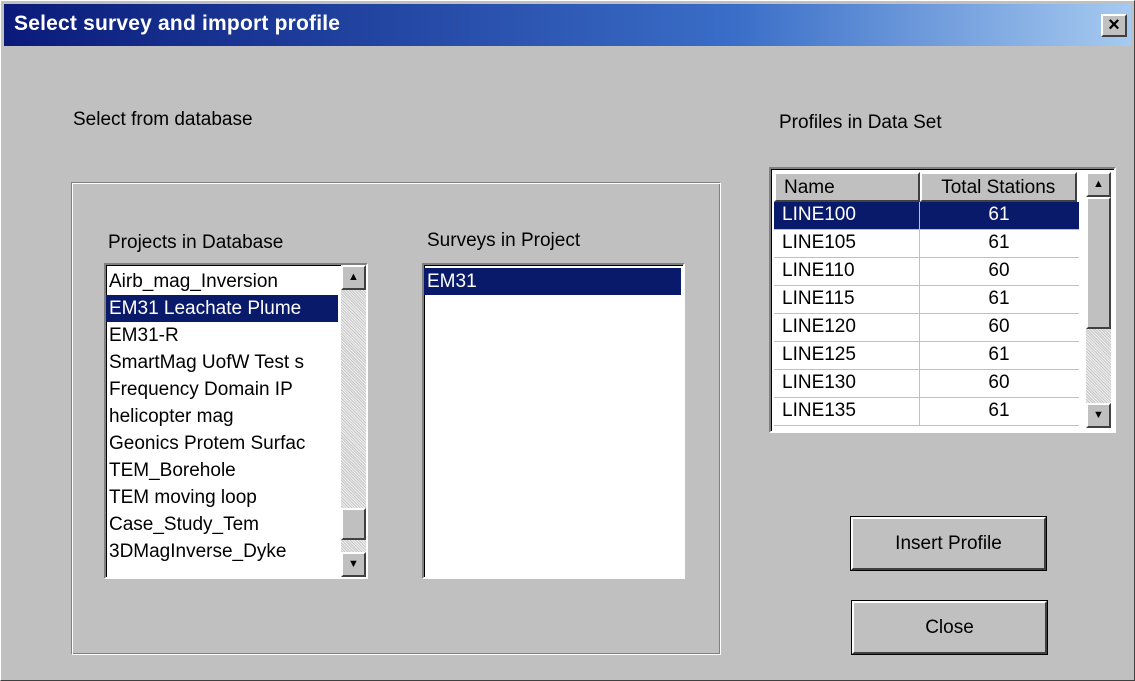 This screenshot has height=681, width=1135. I want to click on profiles-scrollbar: ▲ ▼, so click(1098, 300).